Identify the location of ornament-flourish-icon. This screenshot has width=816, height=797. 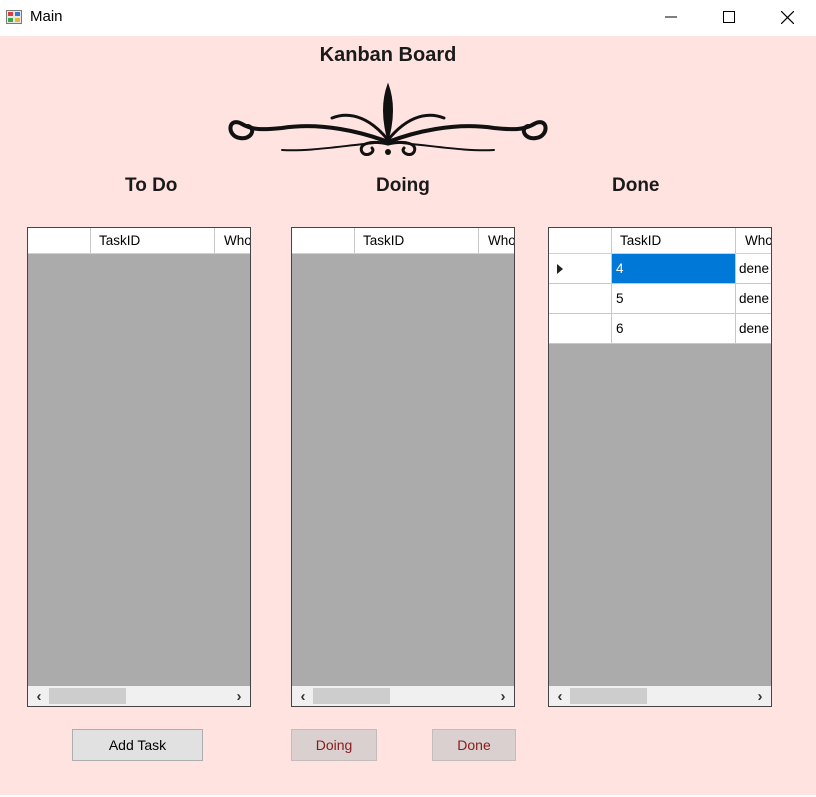
(388, 119).